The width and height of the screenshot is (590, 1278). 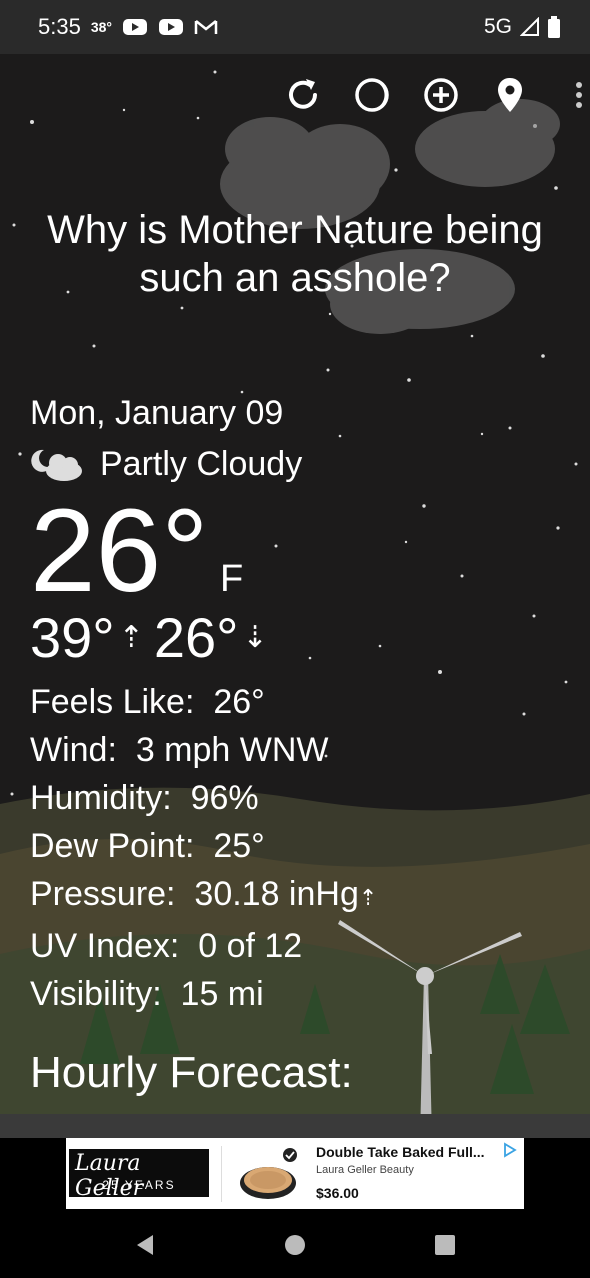 I want to click on high-low-row: 39° ⇡ 26° ⇣, so click(x=154, y=638).